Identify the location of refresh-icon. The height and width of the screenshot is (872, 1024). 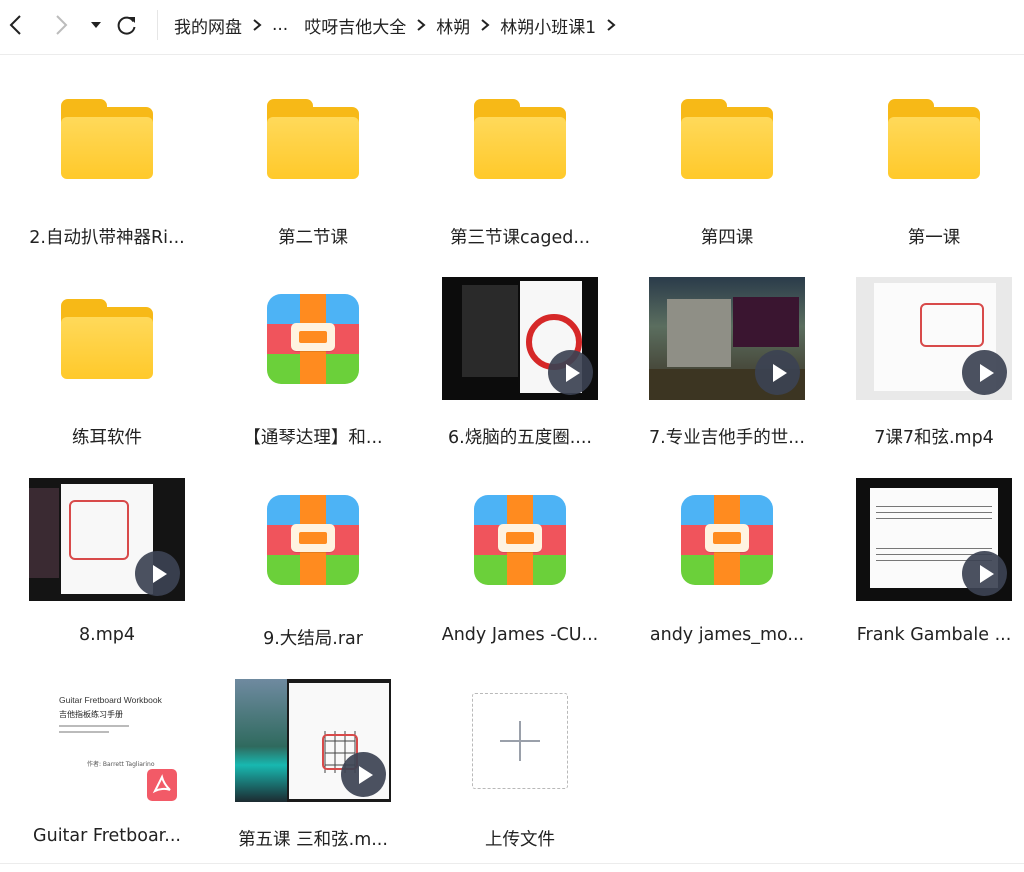
(126, 25).